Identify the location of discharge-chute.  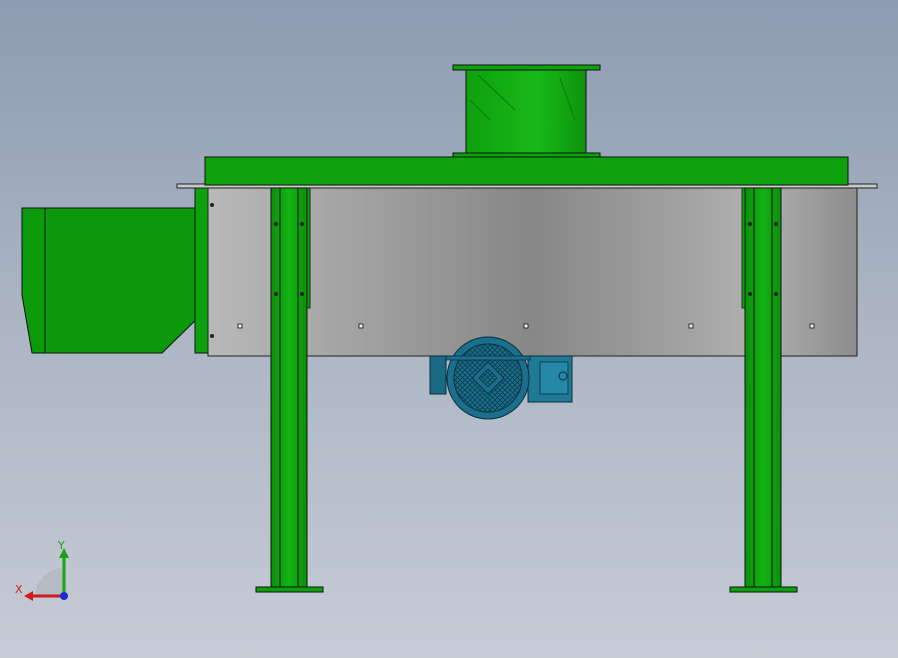
(115, 280).